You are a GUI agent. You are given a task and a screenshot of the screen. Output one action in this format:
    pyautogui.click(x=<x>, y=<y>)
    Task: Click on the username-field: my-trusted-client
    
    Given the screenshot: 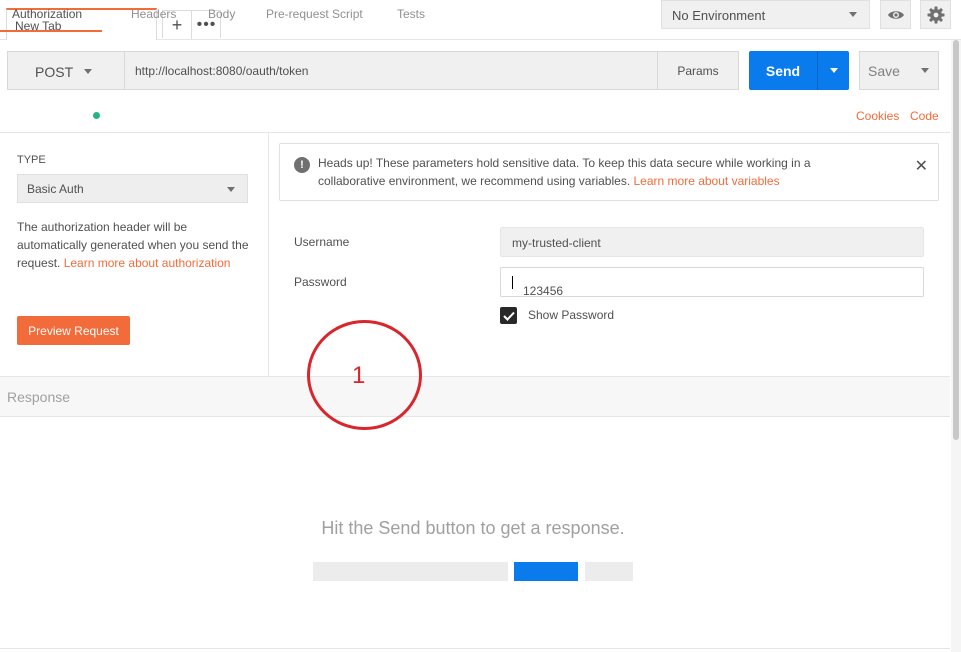 What is the action you would take?
    pyautogui.click(x=712, y=242)
    